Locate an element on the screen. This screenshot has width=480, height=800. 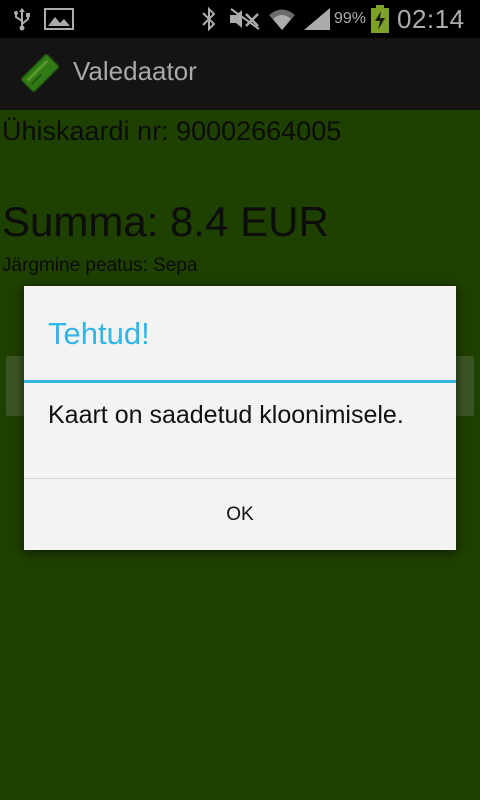
dialog-title-divider is located at coordinates (240, 381).